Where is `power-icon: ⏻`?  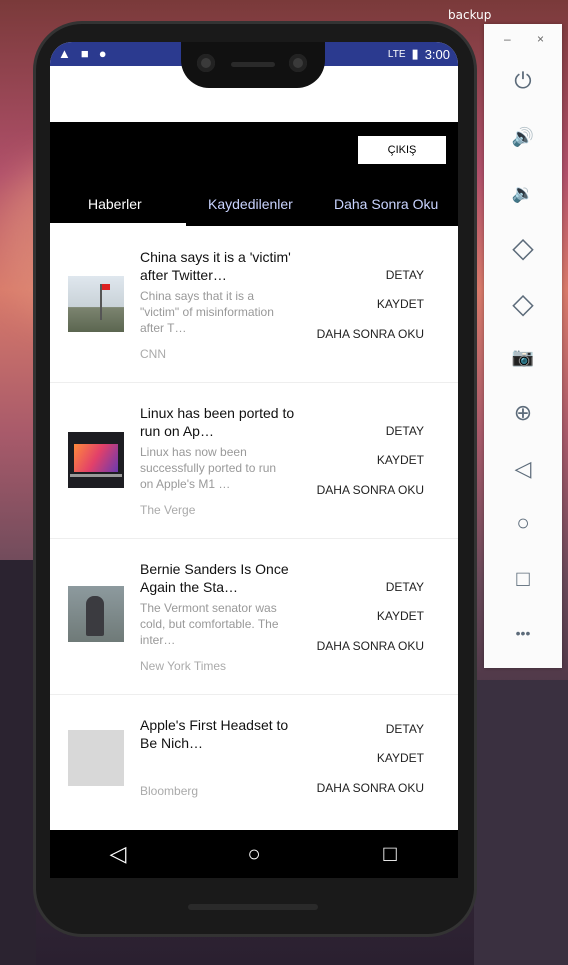 power-icon: ⏻ is located at coordinates (523, 81).